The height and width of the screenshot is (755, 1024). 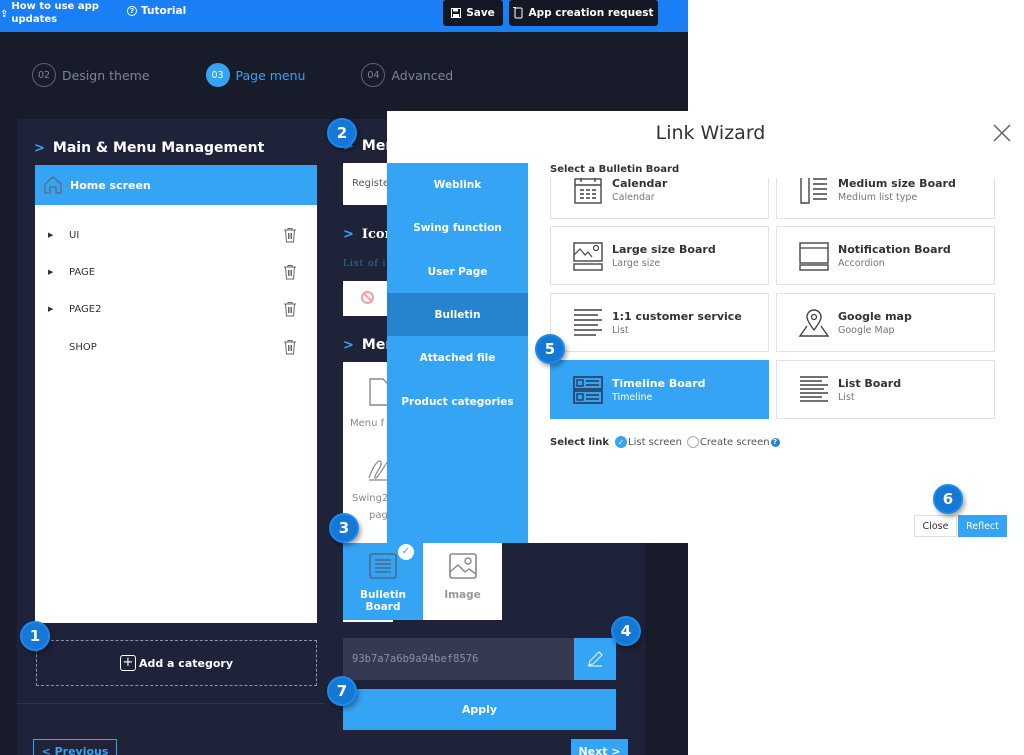 What do you see at coordinates (480, 13) in the screenshot?
I see `save-label: Save` at bounding box center [480, 13].